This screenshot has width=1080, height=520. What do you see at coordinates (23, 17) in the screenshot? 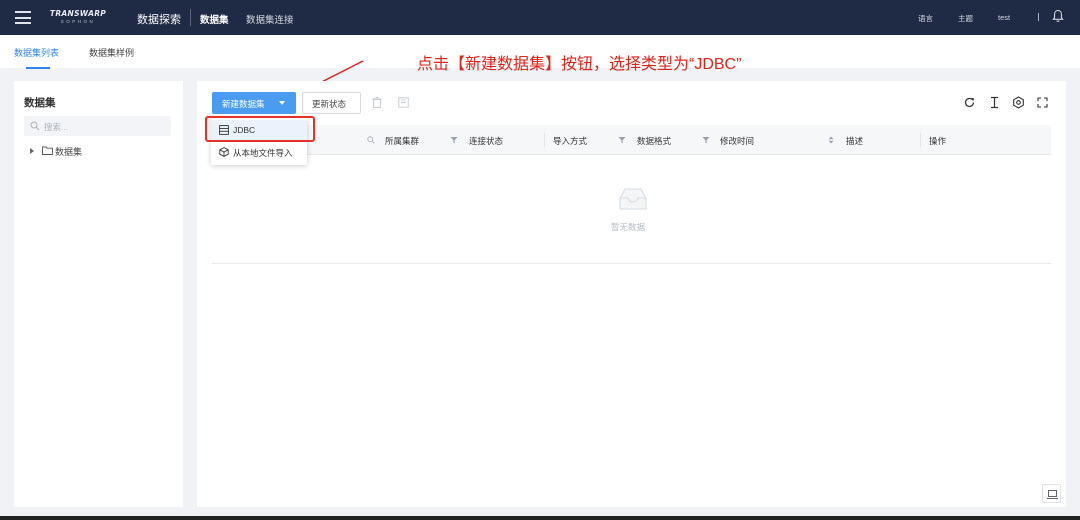
I see `menu-icon` at bounding box center [23, 17].